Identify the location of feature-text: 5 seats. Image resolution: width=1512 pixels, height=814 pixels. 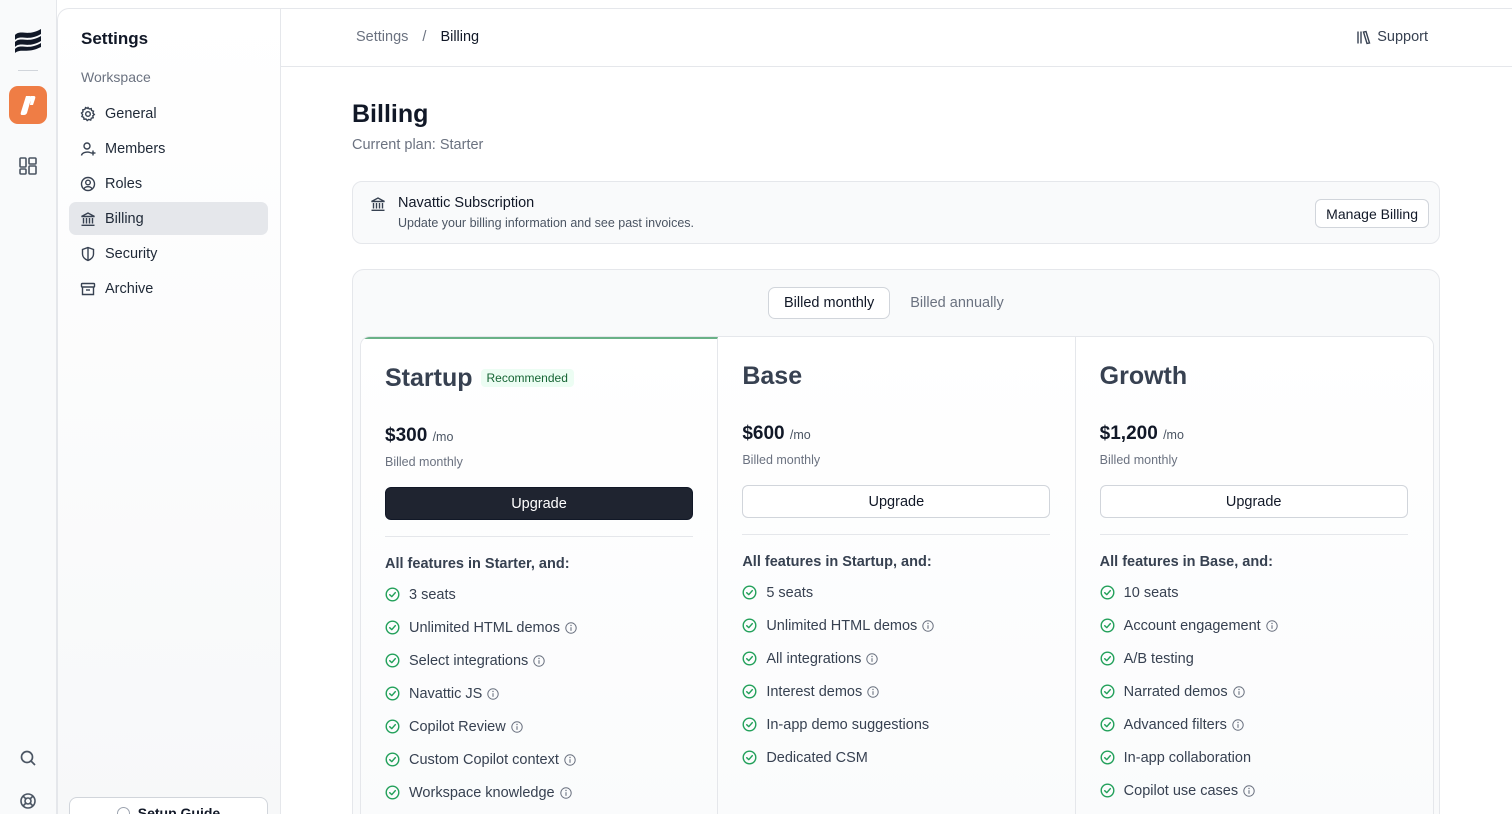
(790, 592).